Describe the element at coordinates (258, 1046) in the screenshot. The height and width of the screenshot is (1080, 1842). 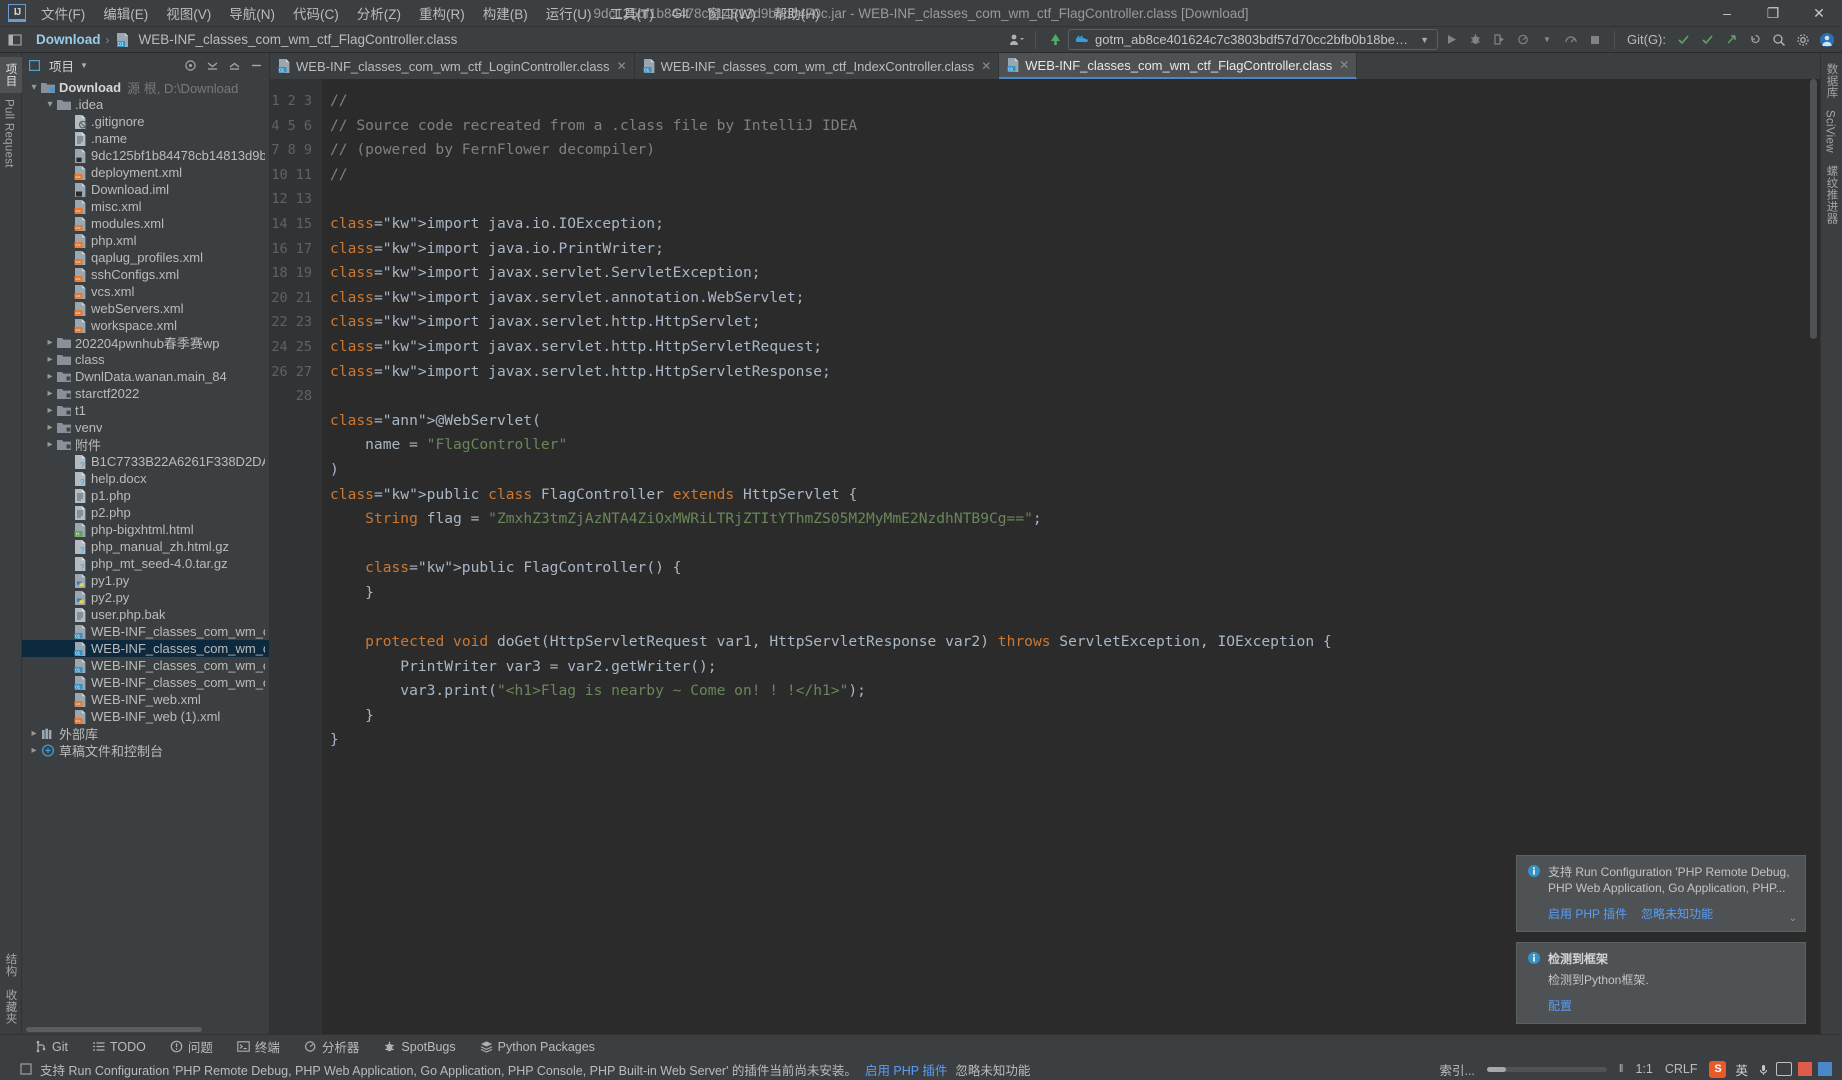
I see `tool-window-button-3: 终端` at that location.